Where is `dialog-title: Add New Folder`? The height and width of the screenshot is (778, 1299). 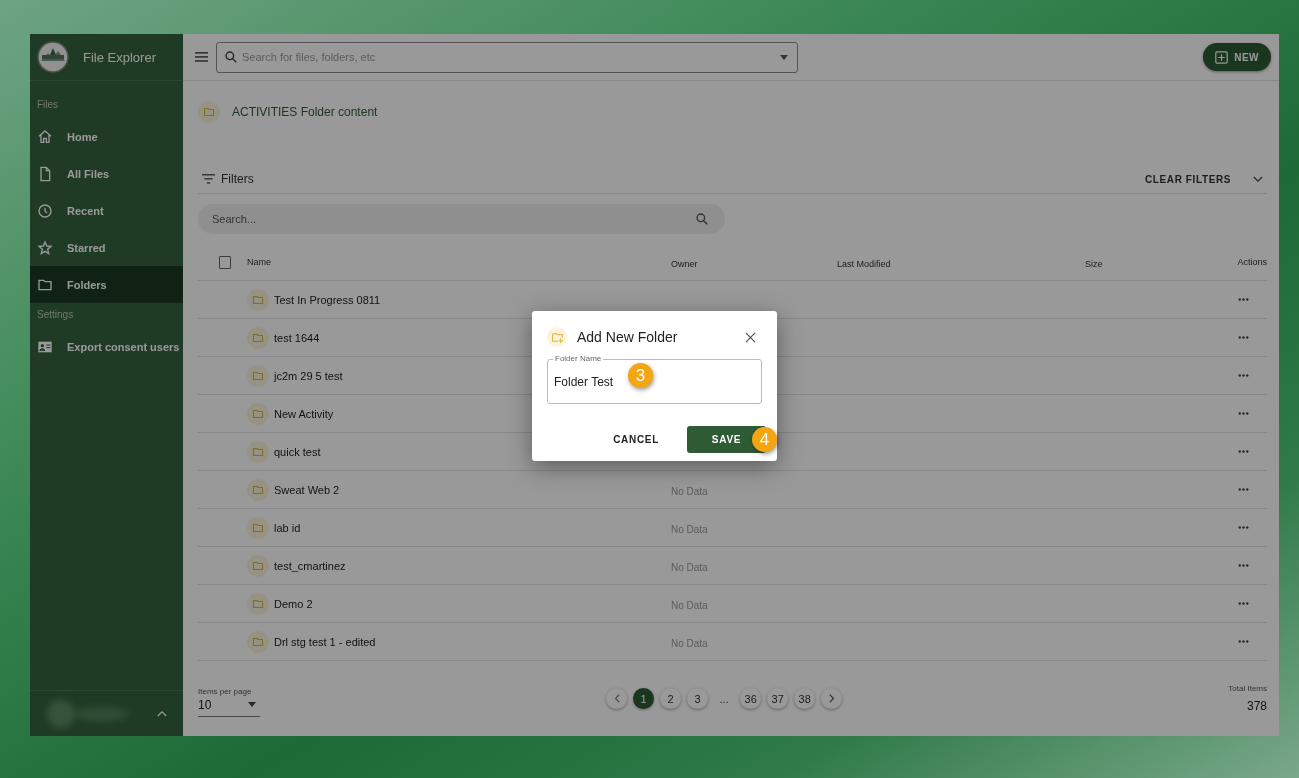
dialog-title: Add New Folder is located at coordinates (627, 337).